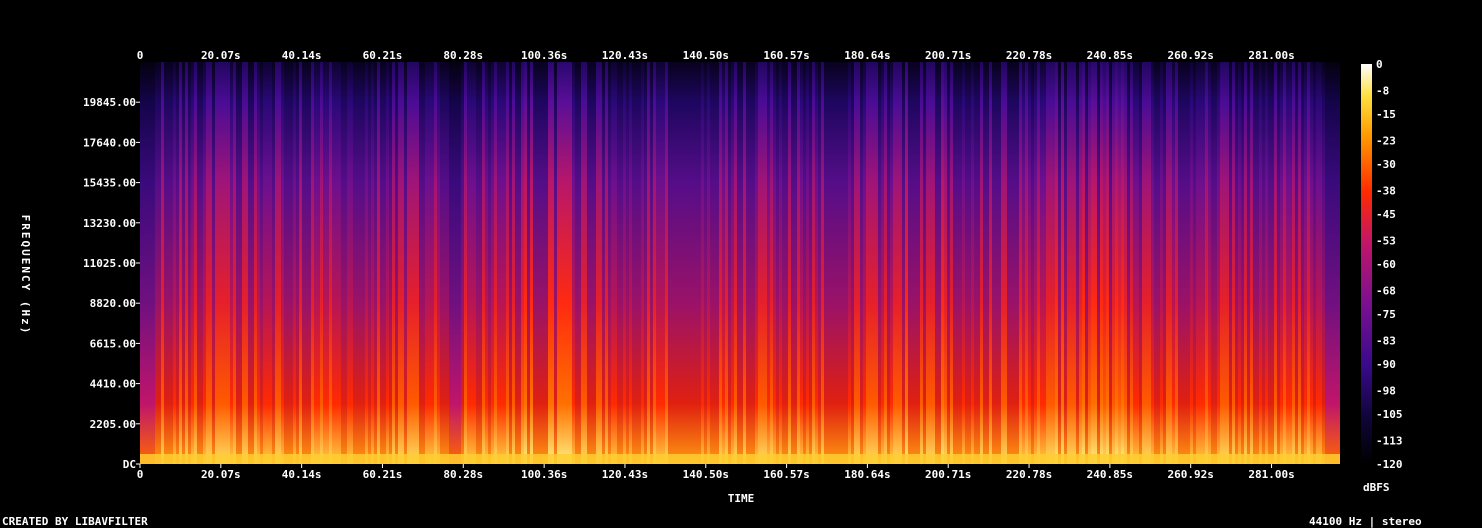  I want to click on x-tick-label-top: 60.21s, so click(383, 55).